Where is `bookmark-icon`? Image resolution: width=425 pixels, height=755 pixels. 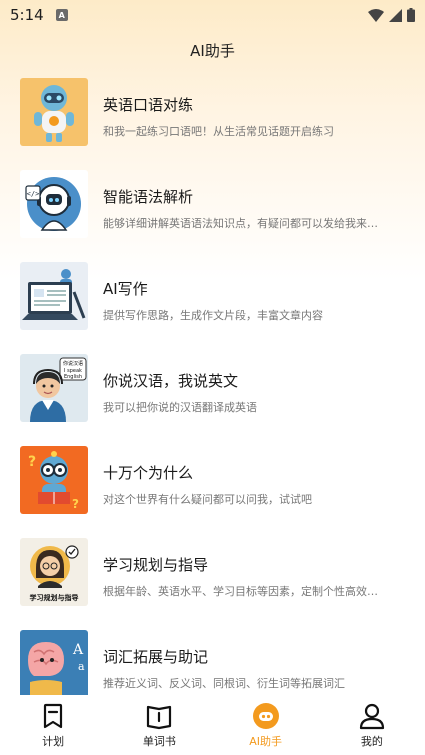 bookmark-icon is located at coordinates (53, 716).